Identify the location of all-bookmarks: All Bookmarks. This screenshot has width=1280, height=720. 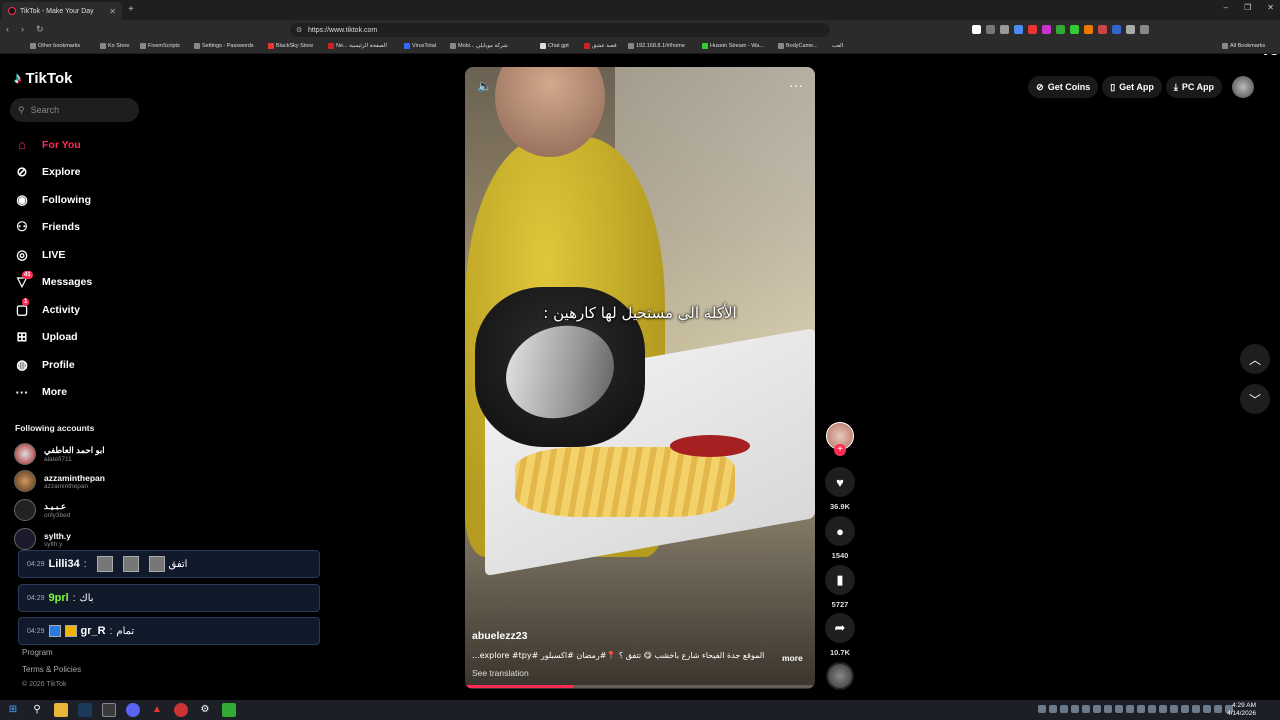
(1243, 46).